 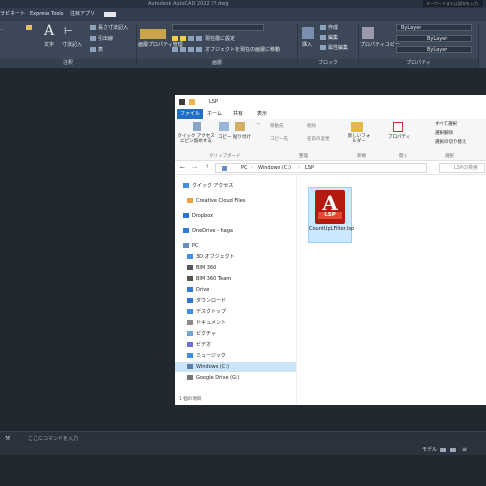 I want to click on up-arrow-icon: ↑, so click(x=207, y=167).